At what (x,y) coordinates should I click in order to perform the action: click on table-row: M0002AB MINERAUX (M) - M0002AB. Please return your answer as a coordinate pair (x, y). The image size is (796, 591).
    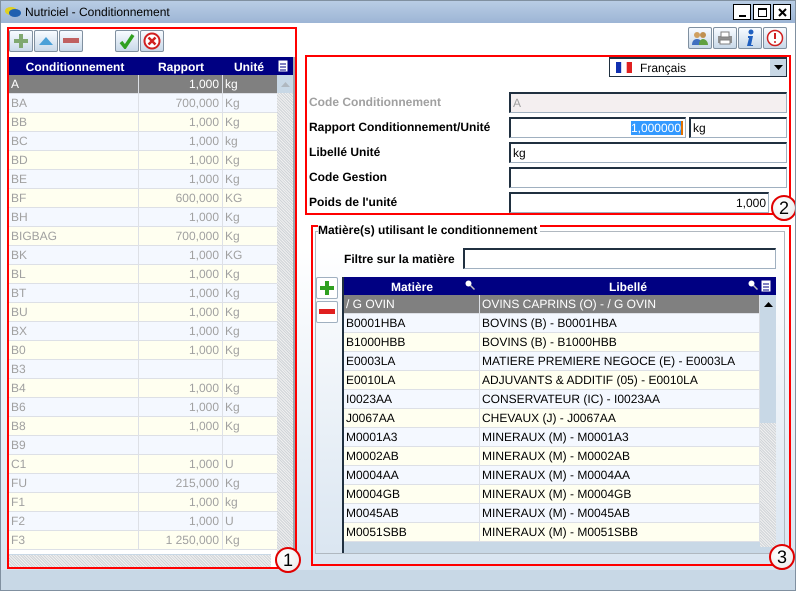
    Looking at the image, I should click on (552, 456).